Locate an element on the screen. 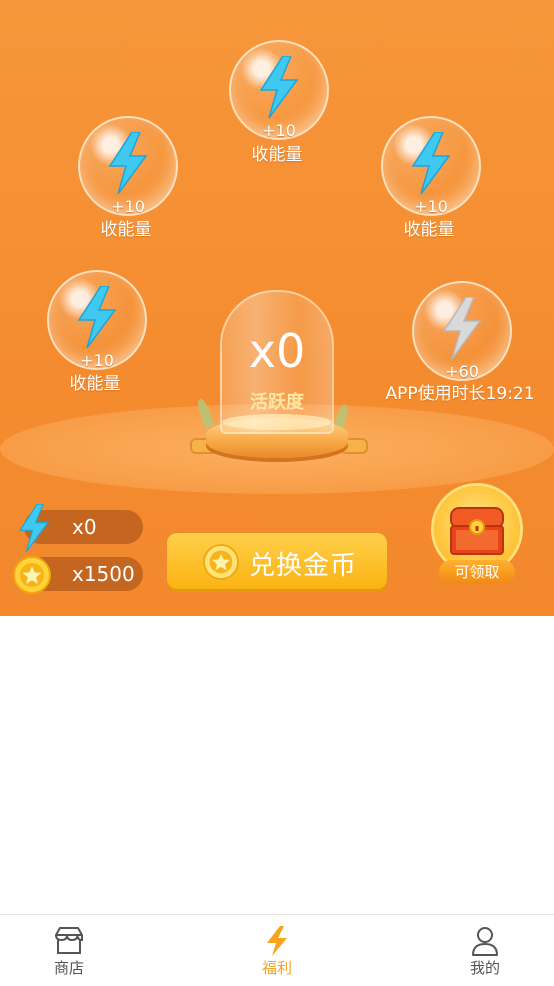 The image size is (554, 986). tab-store-label: 商店 is located at coordinates (68, 968).